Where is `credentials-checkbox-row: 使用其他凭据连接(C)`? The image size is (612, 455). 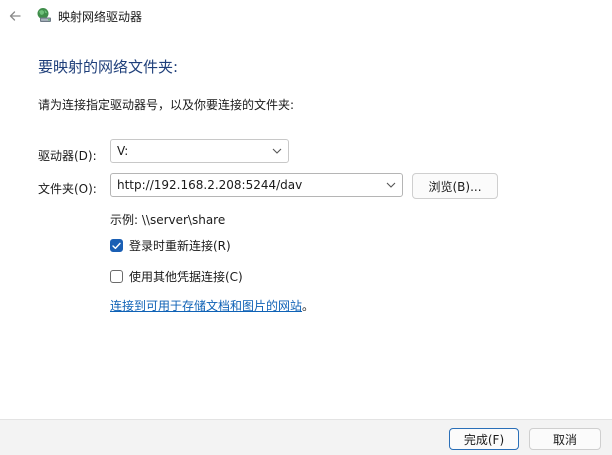
credentials-checkbox-row: 使用其他凭据连接(C) is located at coordinates (176, 276).